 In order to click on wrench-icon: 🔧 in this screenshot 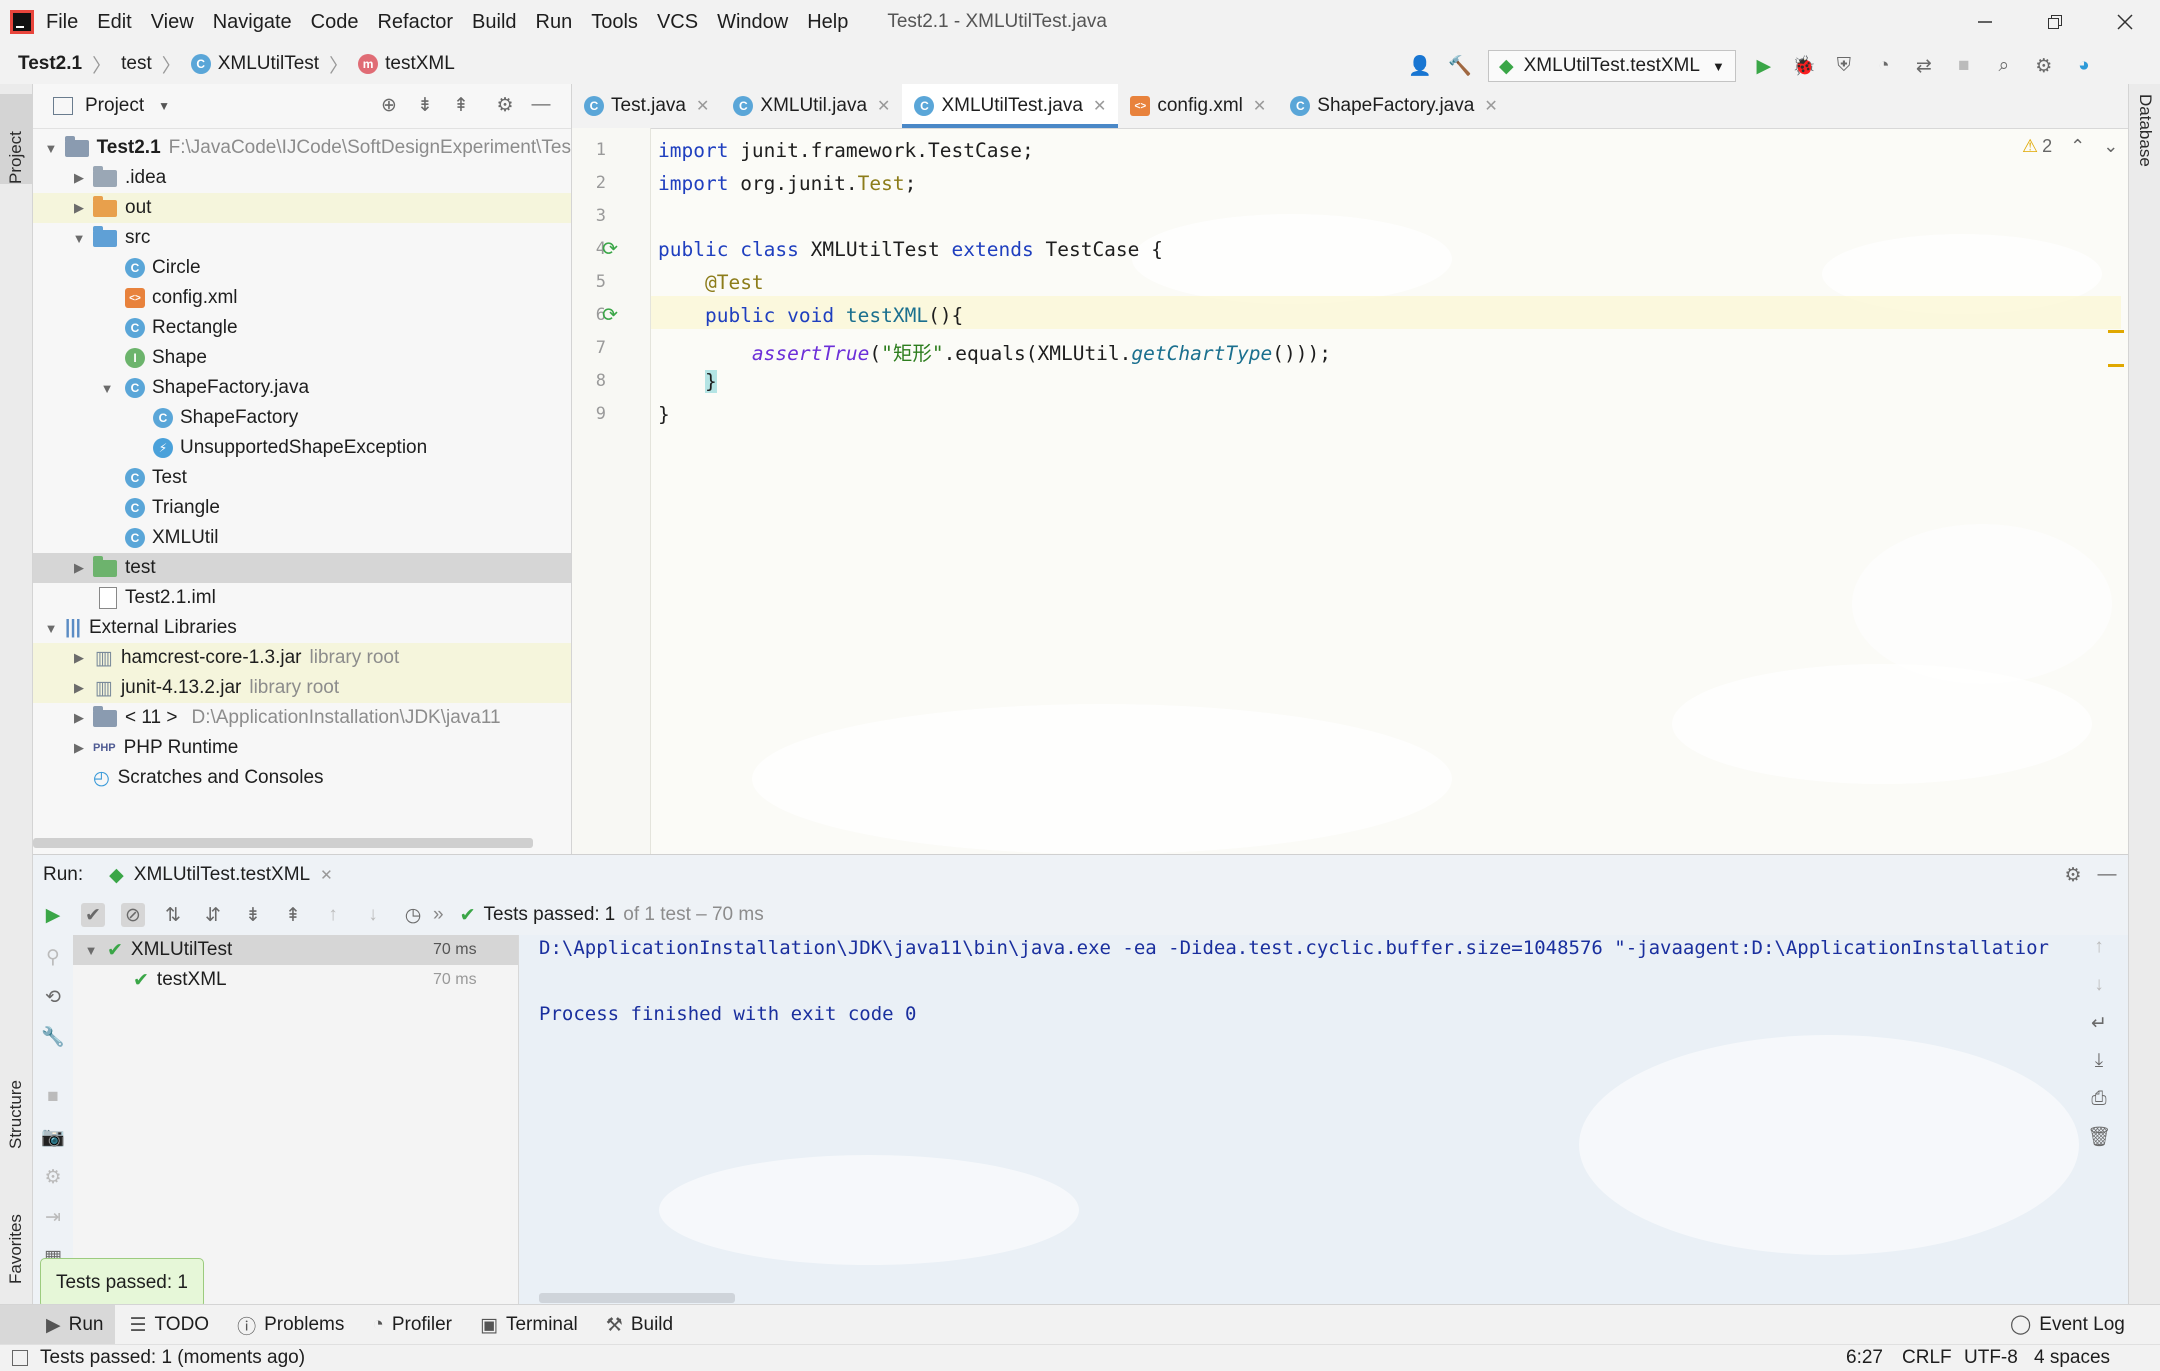, I will do `click(53, 1037)`.